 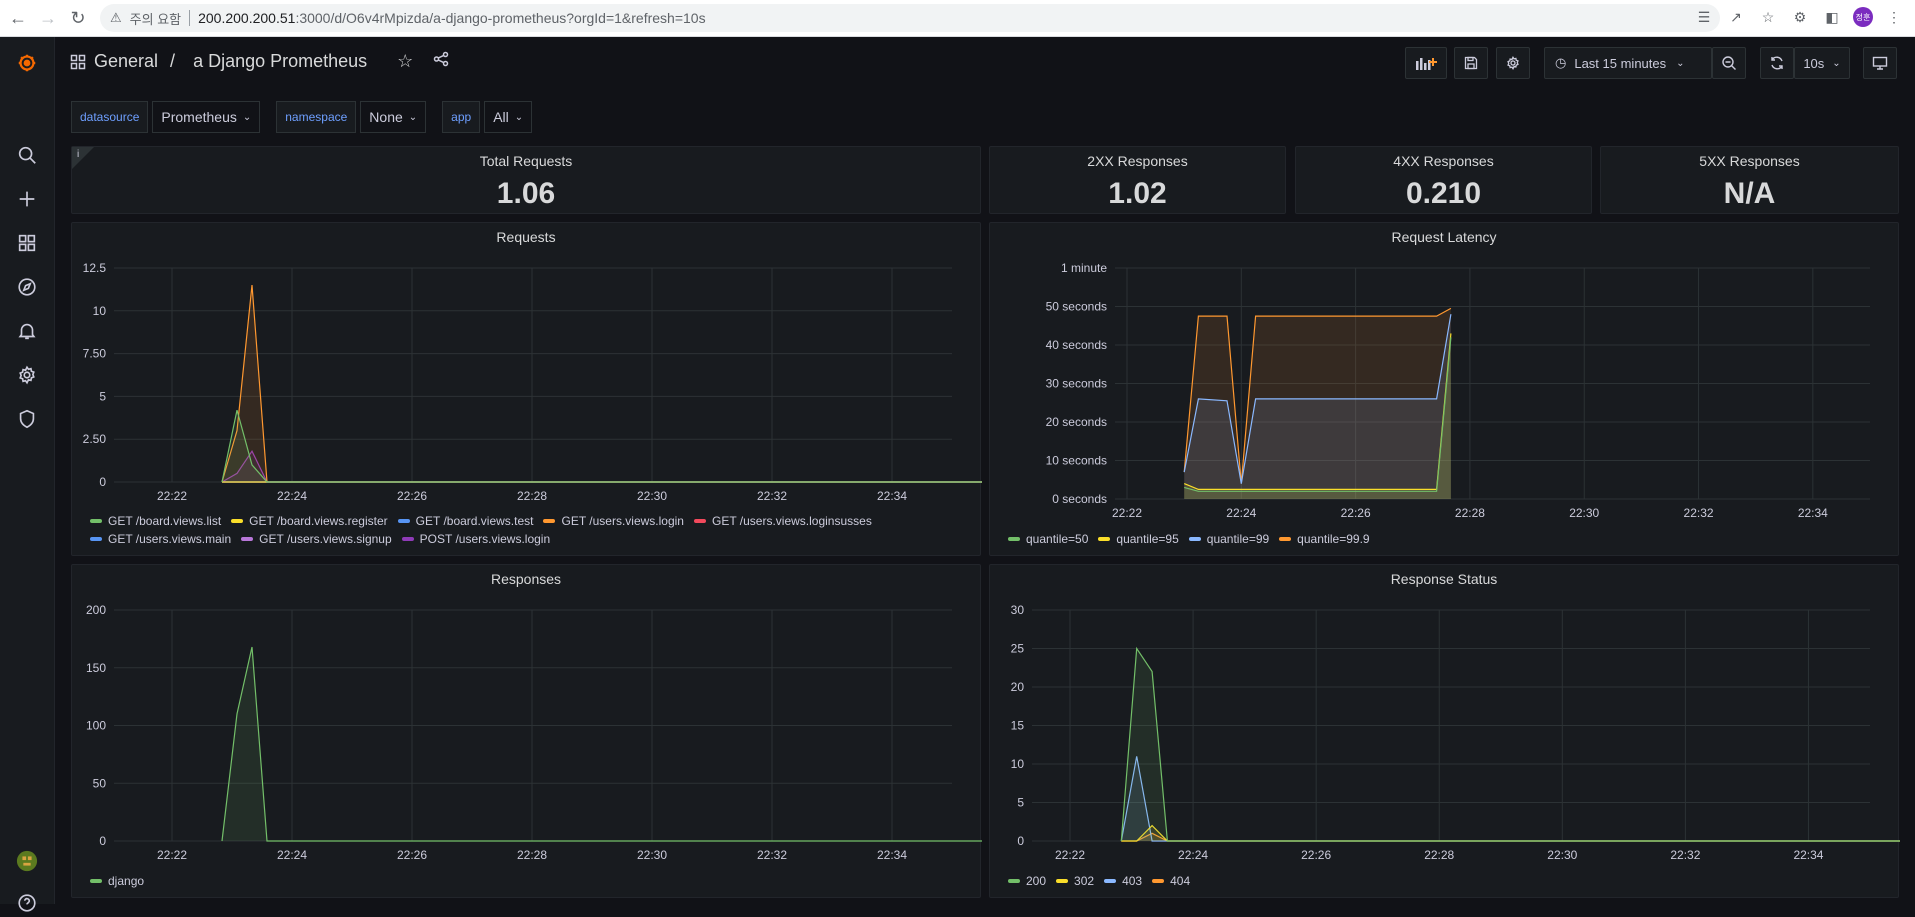 What do you see at coordinates (27, 903) in the screenshot?
I see `help-icon` at bounding box center [27, 903].